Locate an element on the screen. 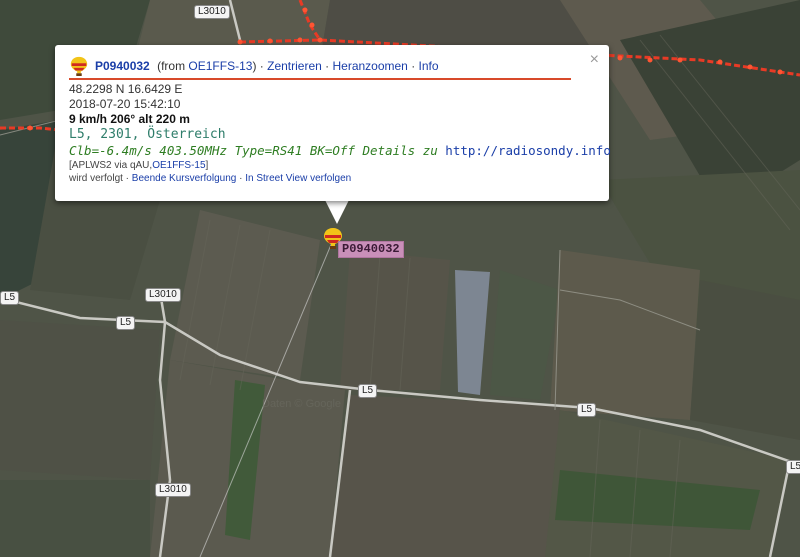 The width and height of the screenshot is (800, 557). speed-altitude: 9 km/h 206° alt 220 m is located at coordinates (129, 119).